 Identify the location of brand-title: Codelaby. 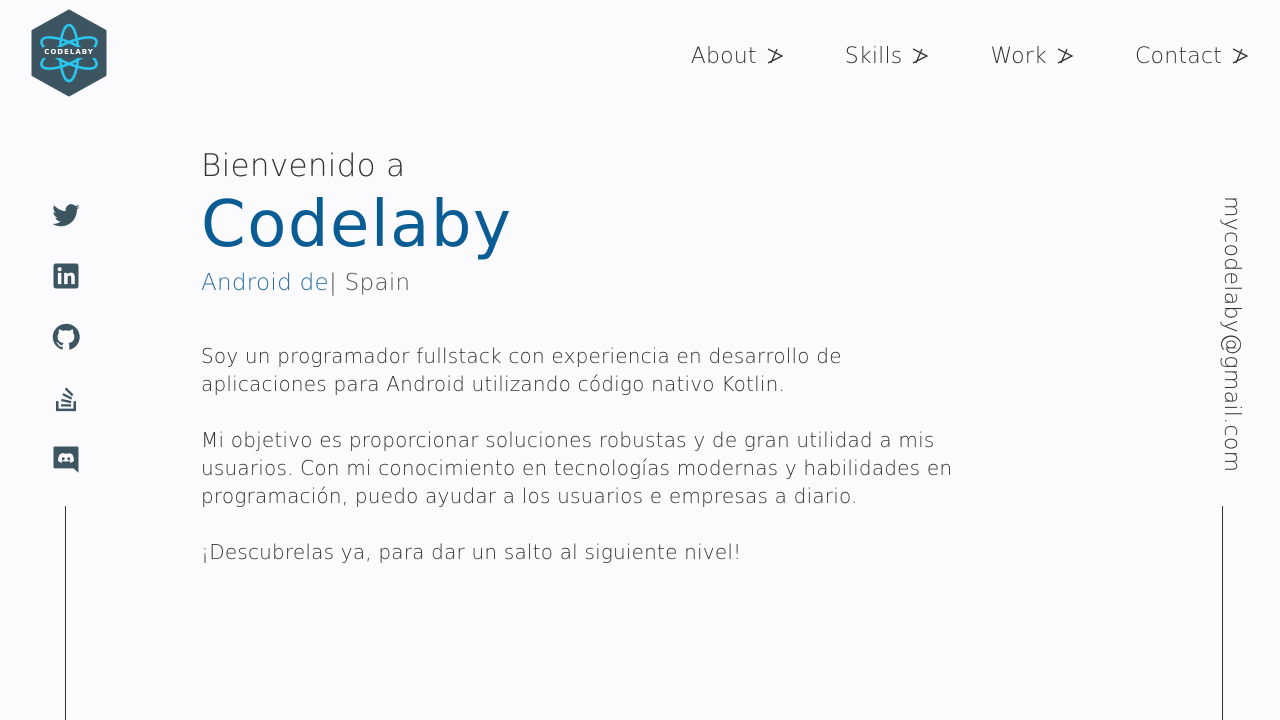
(357, 225).